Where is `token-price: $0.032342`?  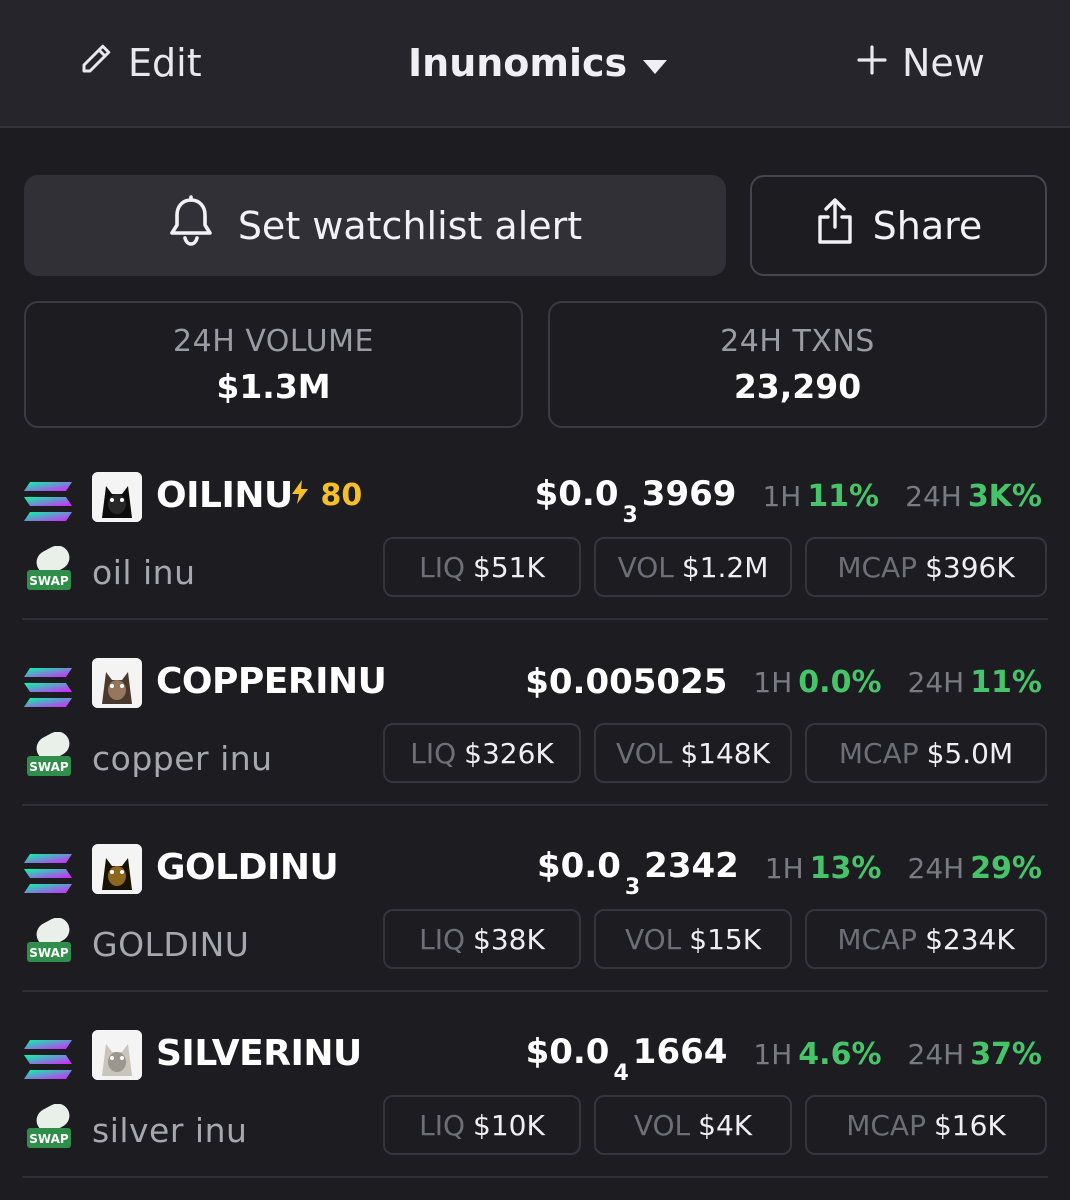 token-price: $0.032342 is located at coordinates (637, 873).